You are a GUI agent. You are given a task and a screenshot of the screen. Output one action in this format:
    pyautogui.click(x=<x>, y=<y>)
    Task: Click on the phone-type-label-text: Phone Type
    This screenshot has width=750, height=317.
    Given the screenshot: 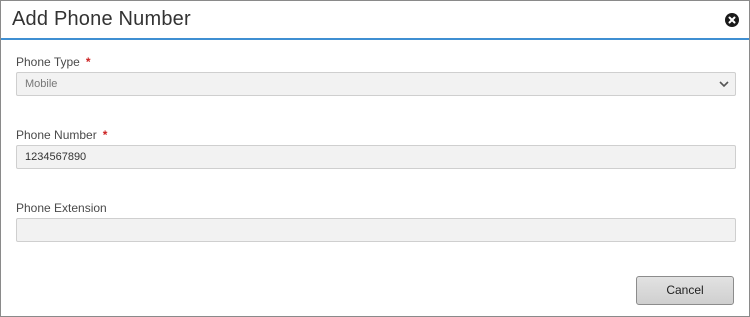 What is the action you would take?
    pyautogui.click(x=48, y=62)
    